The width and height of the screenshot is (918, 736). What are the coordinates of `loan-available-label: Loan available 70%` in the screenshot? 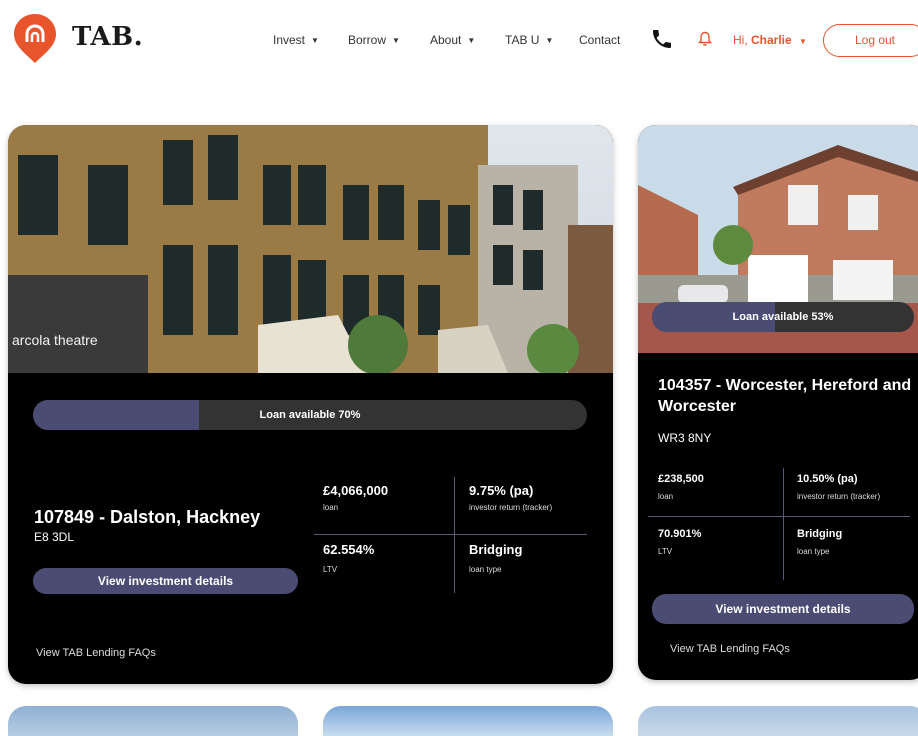 It's located at (310, 415).